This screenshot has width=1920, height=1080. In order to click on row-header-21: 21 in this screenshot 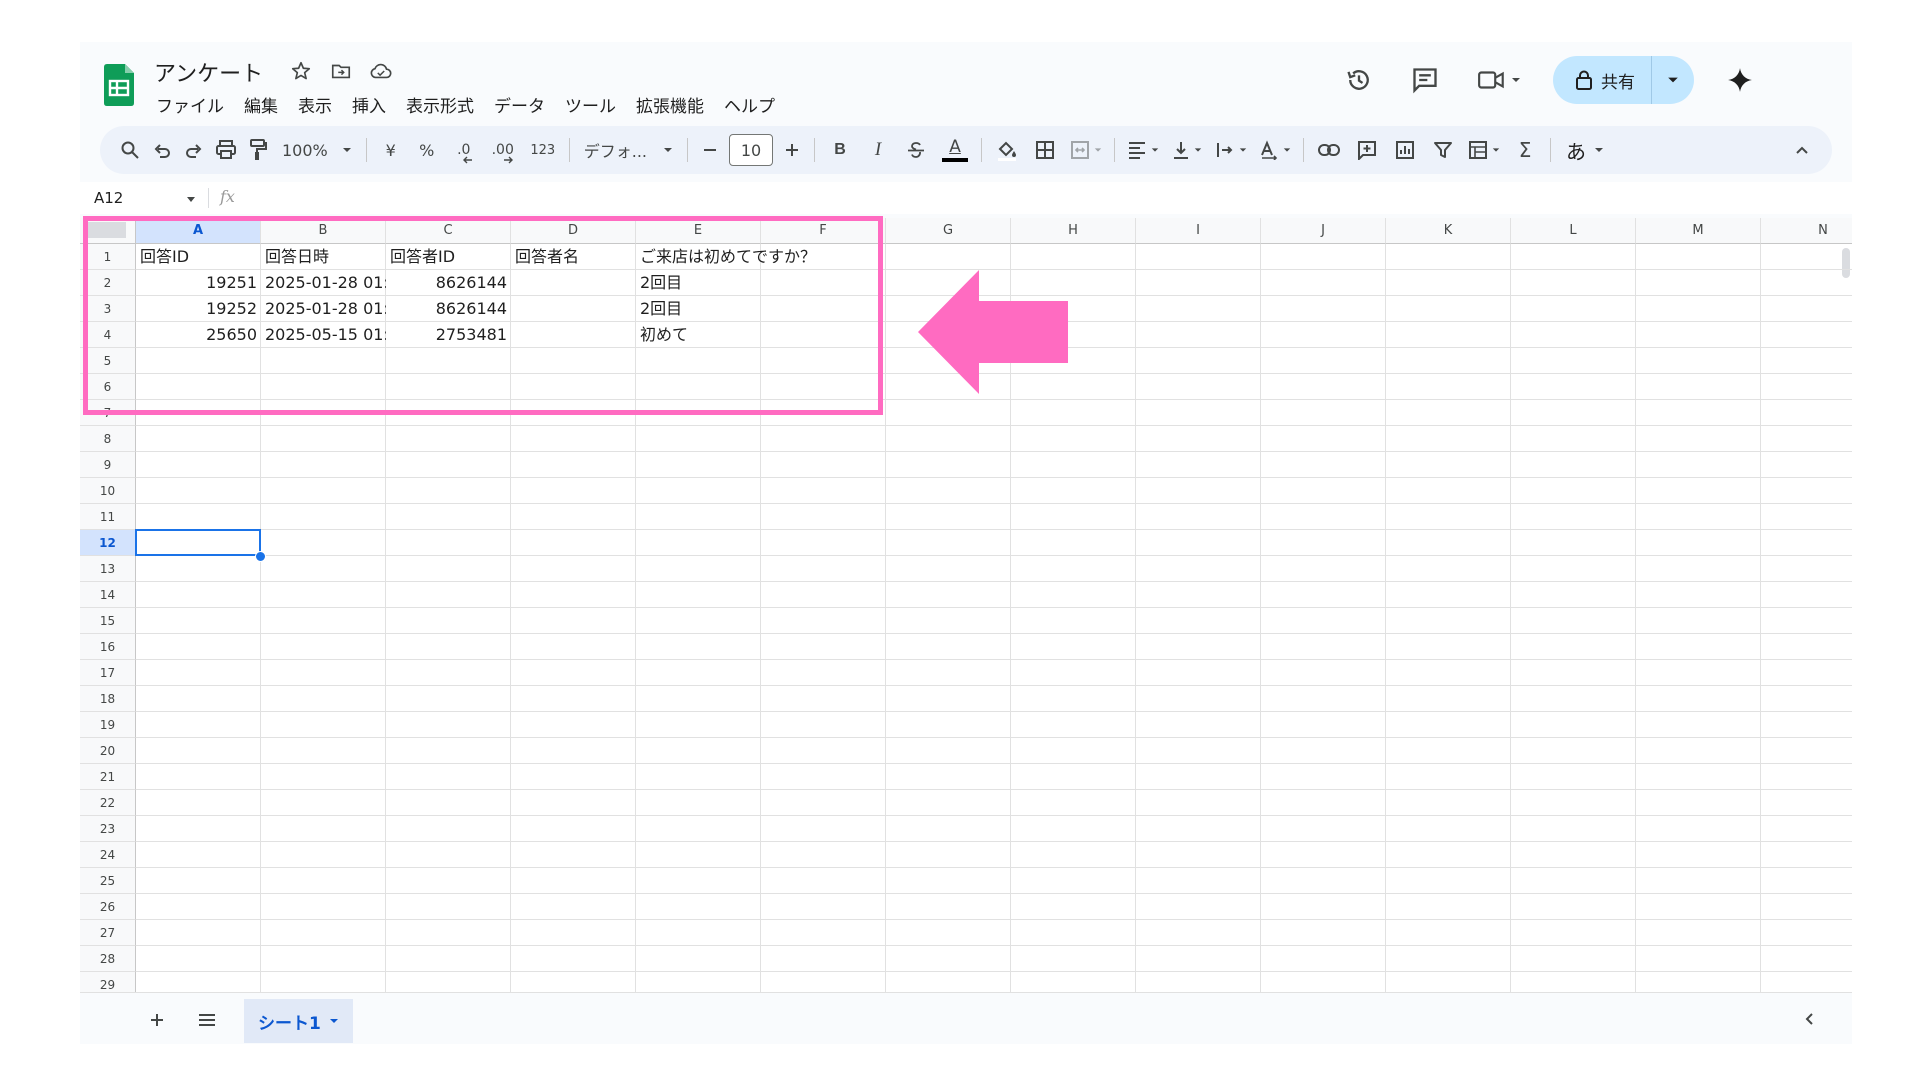, I will do `click(108, 777)`.